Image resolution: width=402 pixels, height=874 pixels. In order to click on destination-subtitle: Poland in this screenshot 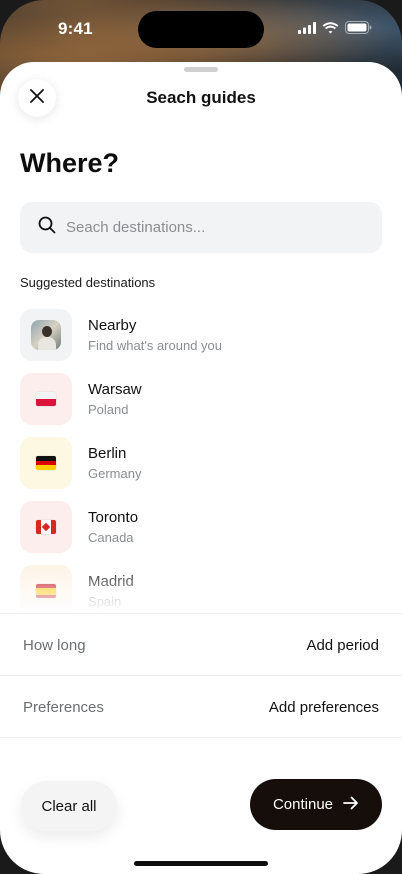, I will do `click(108, 409)`.